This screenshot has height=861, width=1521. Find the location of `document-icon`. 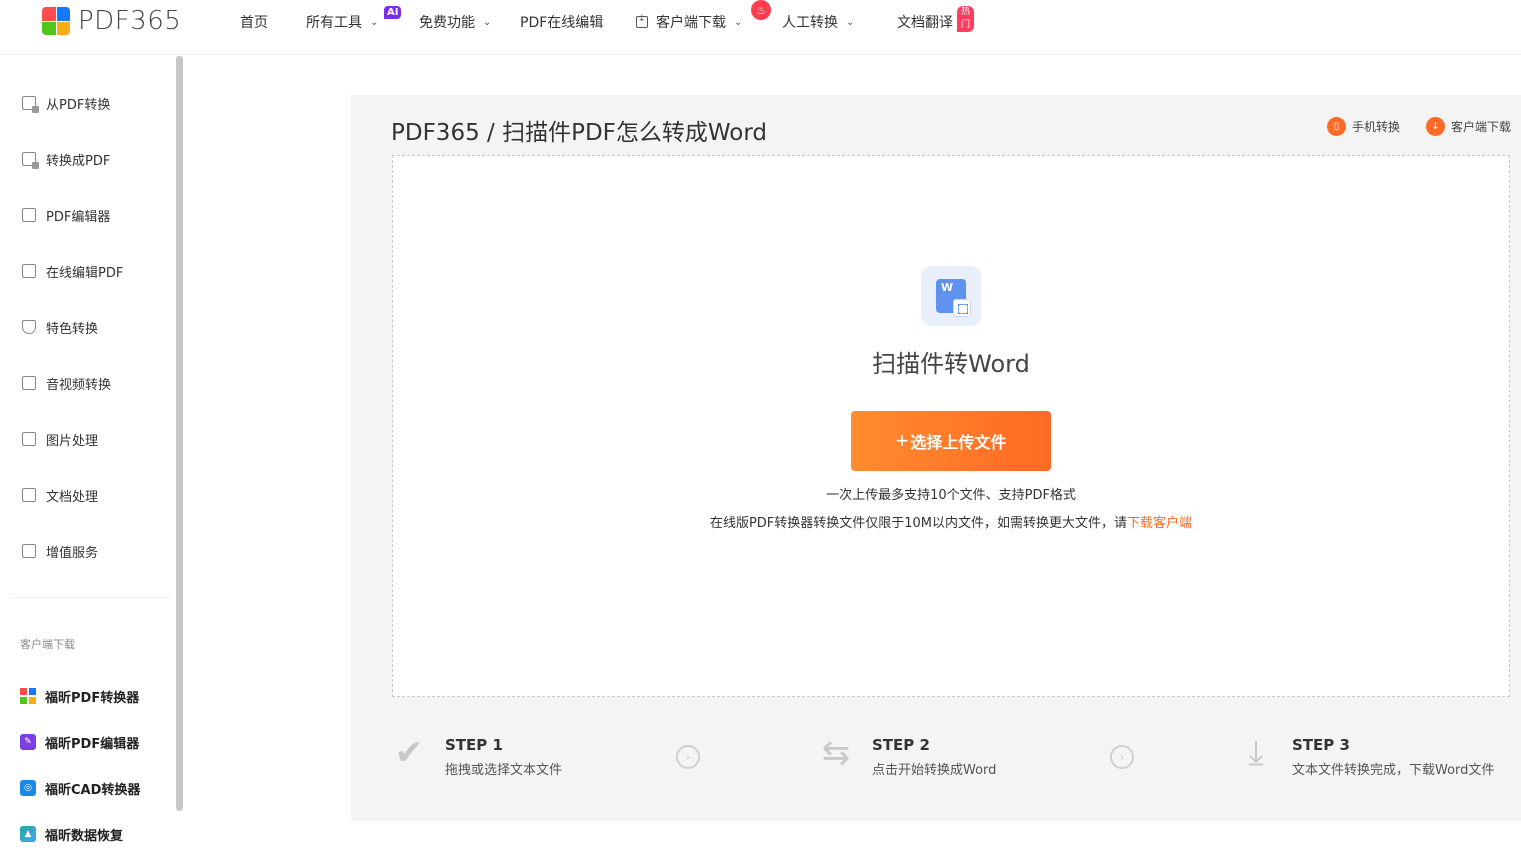

document-icon is located at coordinates (29, 495).